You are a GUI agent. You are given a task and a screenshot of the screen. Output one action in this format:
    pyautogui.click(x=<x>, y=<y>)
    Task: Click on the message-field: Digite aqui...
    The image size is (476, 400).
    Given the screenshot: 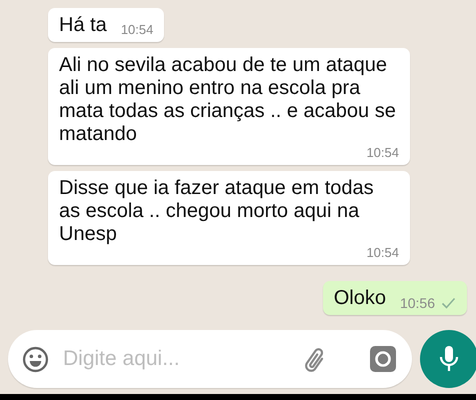 What is the action you would take?
    pyautogui.click(x=210, y=359)
    